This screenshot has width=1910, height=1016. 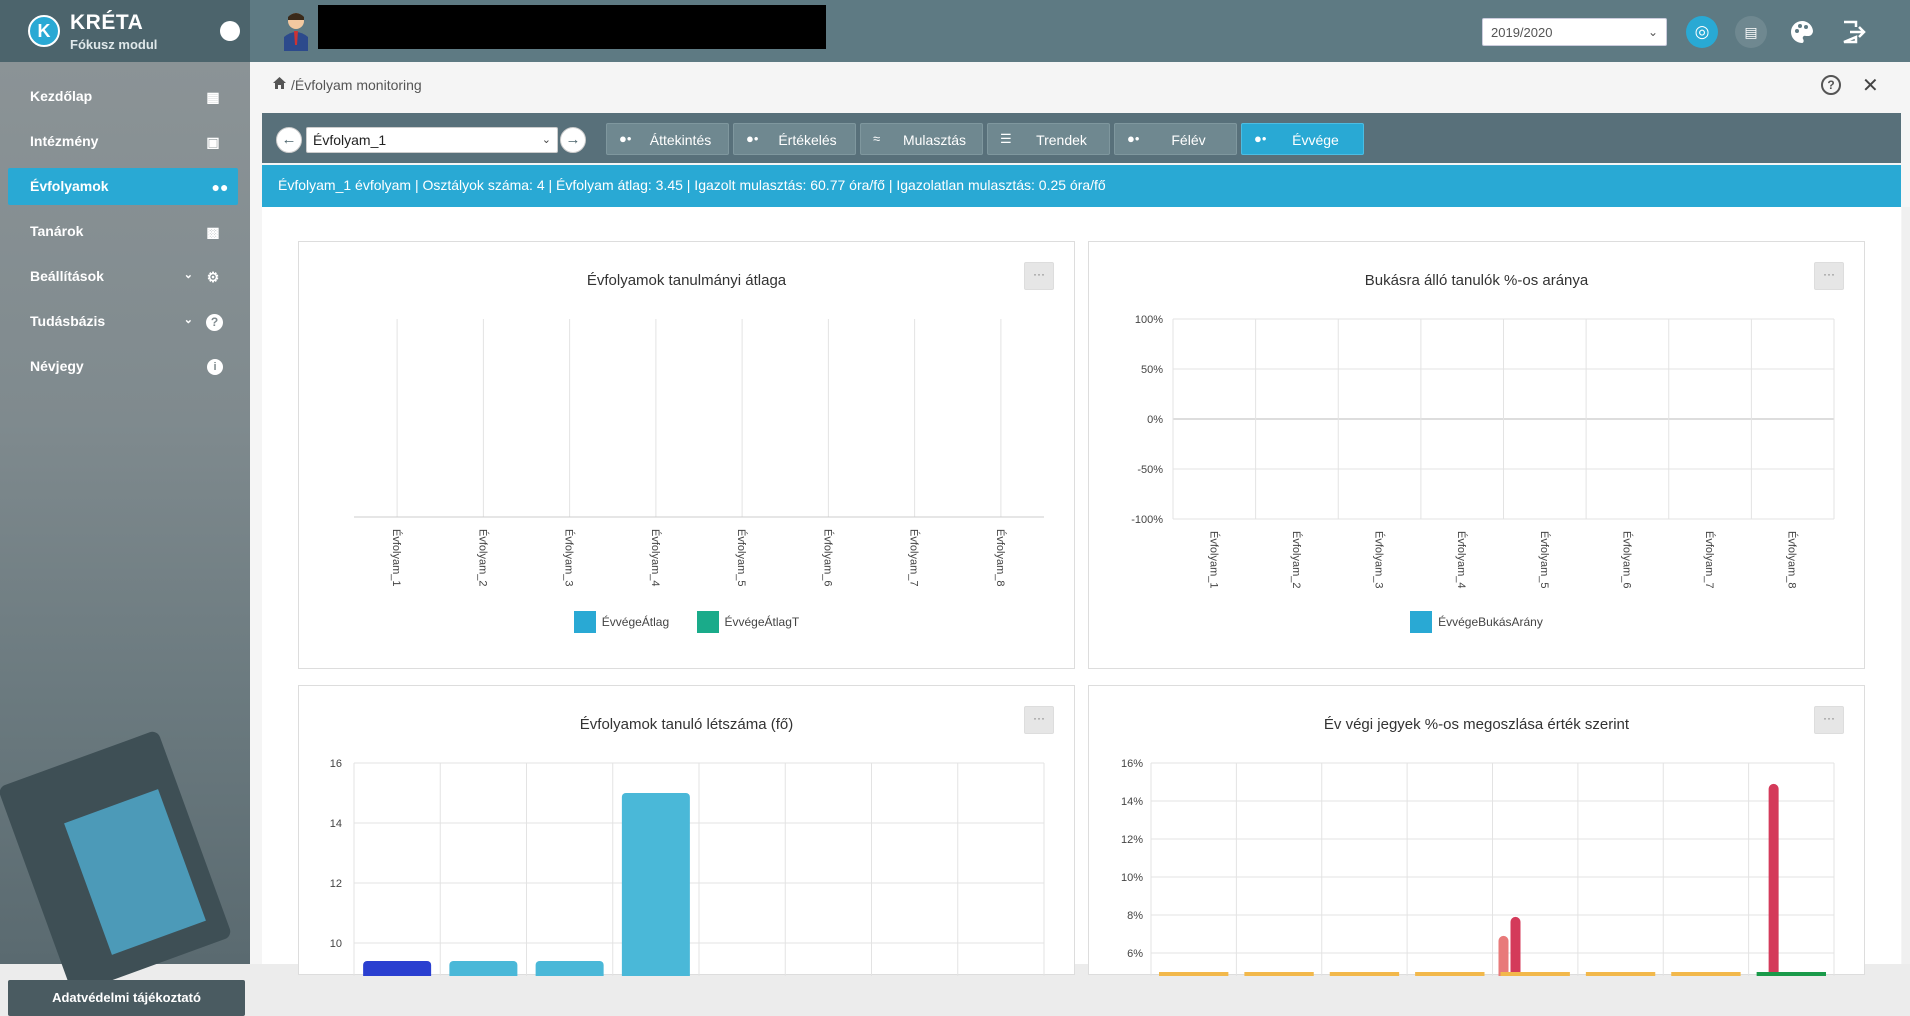 What do you see at coordinates (296, 31) in the screenshot?
I see `user-avatar-icon` at bounding box center [296, 31].